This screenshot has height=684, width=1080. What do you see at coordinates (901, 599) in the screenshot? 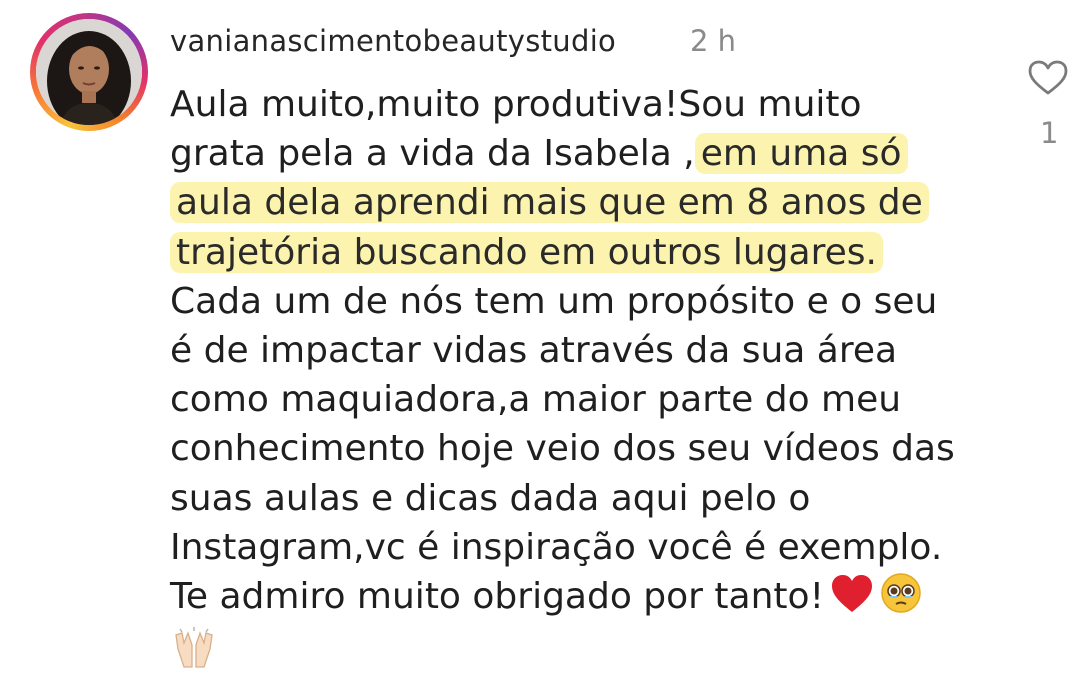
I see `teary-face-icon` at bounding box center [901, 599].